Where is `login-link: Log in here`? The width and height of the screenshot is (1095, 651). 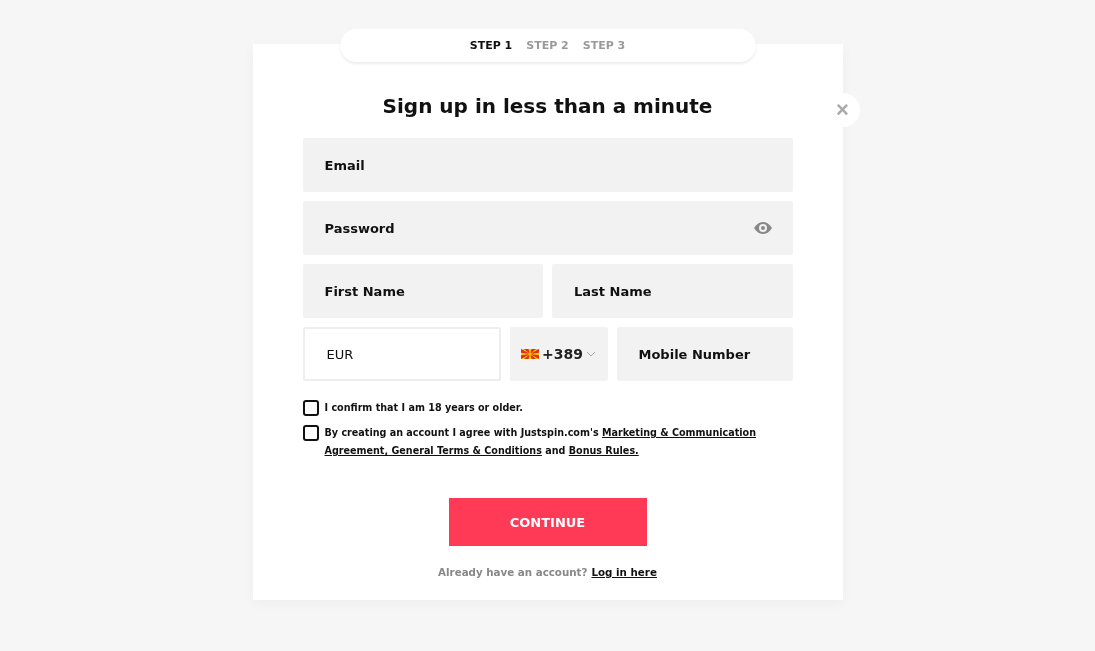
login-link: Log in here is located at coordinates (624, 572).